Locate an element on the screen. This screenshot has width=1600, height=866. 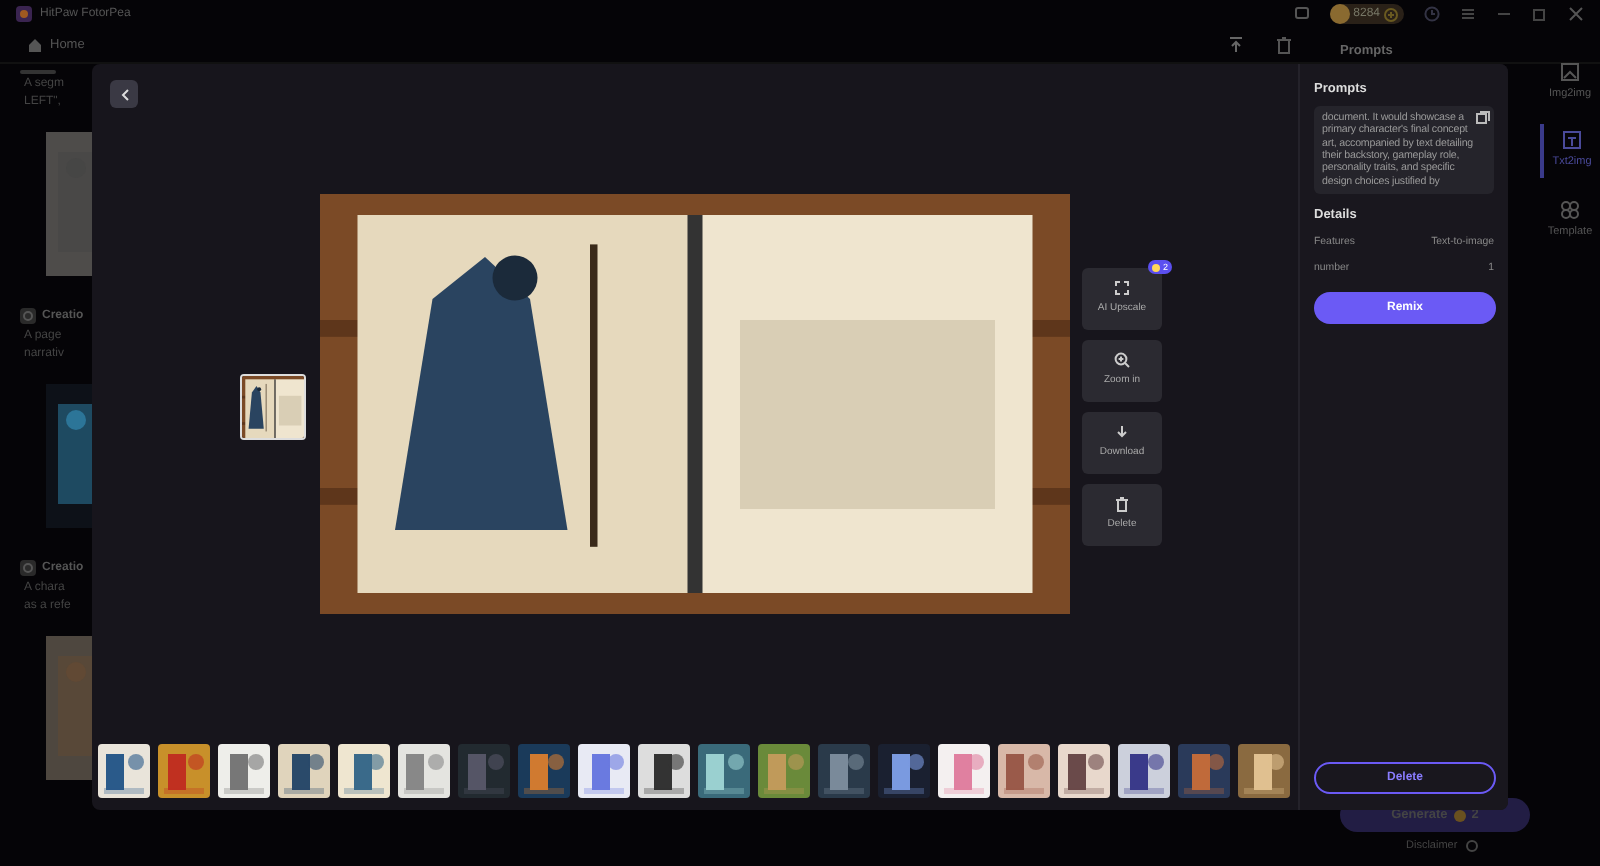
app-logo-icon is located at coordinates (24, 14).